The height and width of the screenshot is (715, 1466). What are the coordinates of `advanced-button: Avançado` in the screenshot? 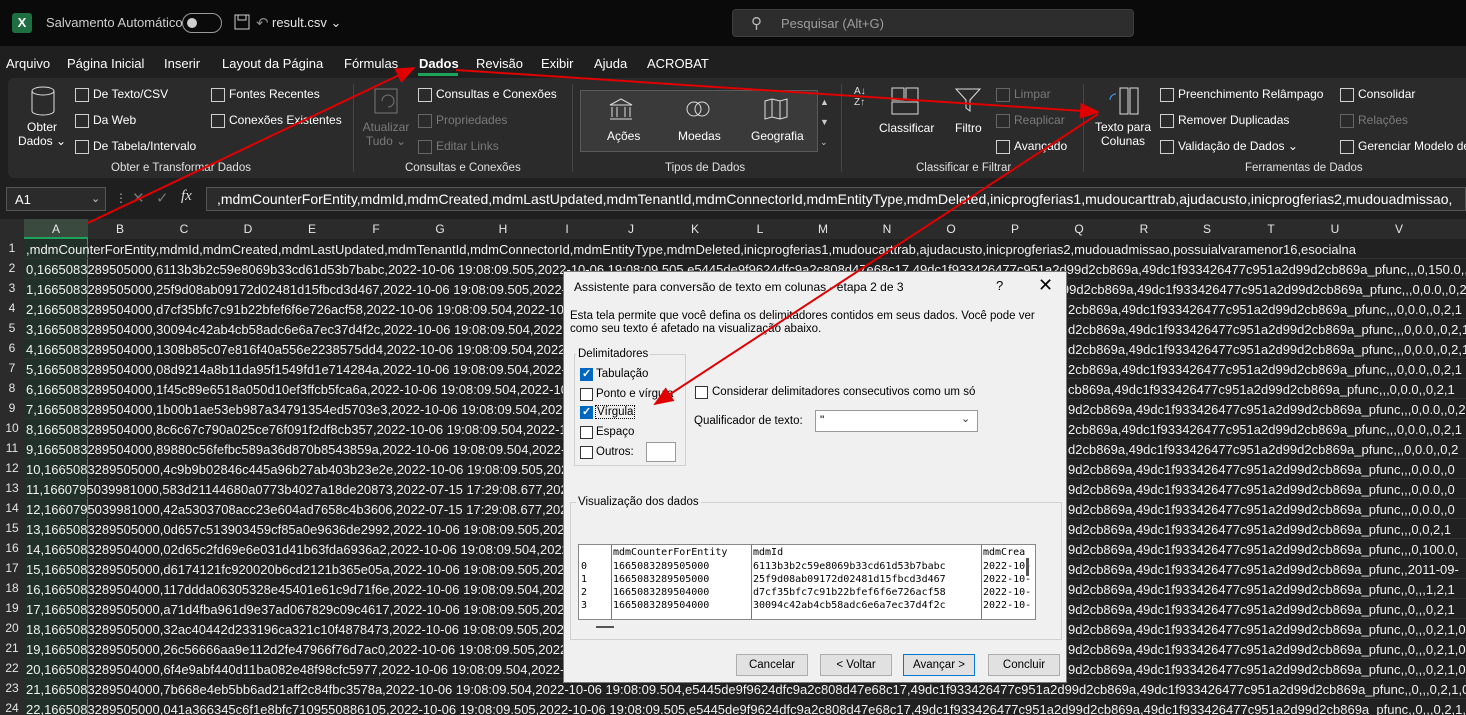 It's located at (1031, 146).